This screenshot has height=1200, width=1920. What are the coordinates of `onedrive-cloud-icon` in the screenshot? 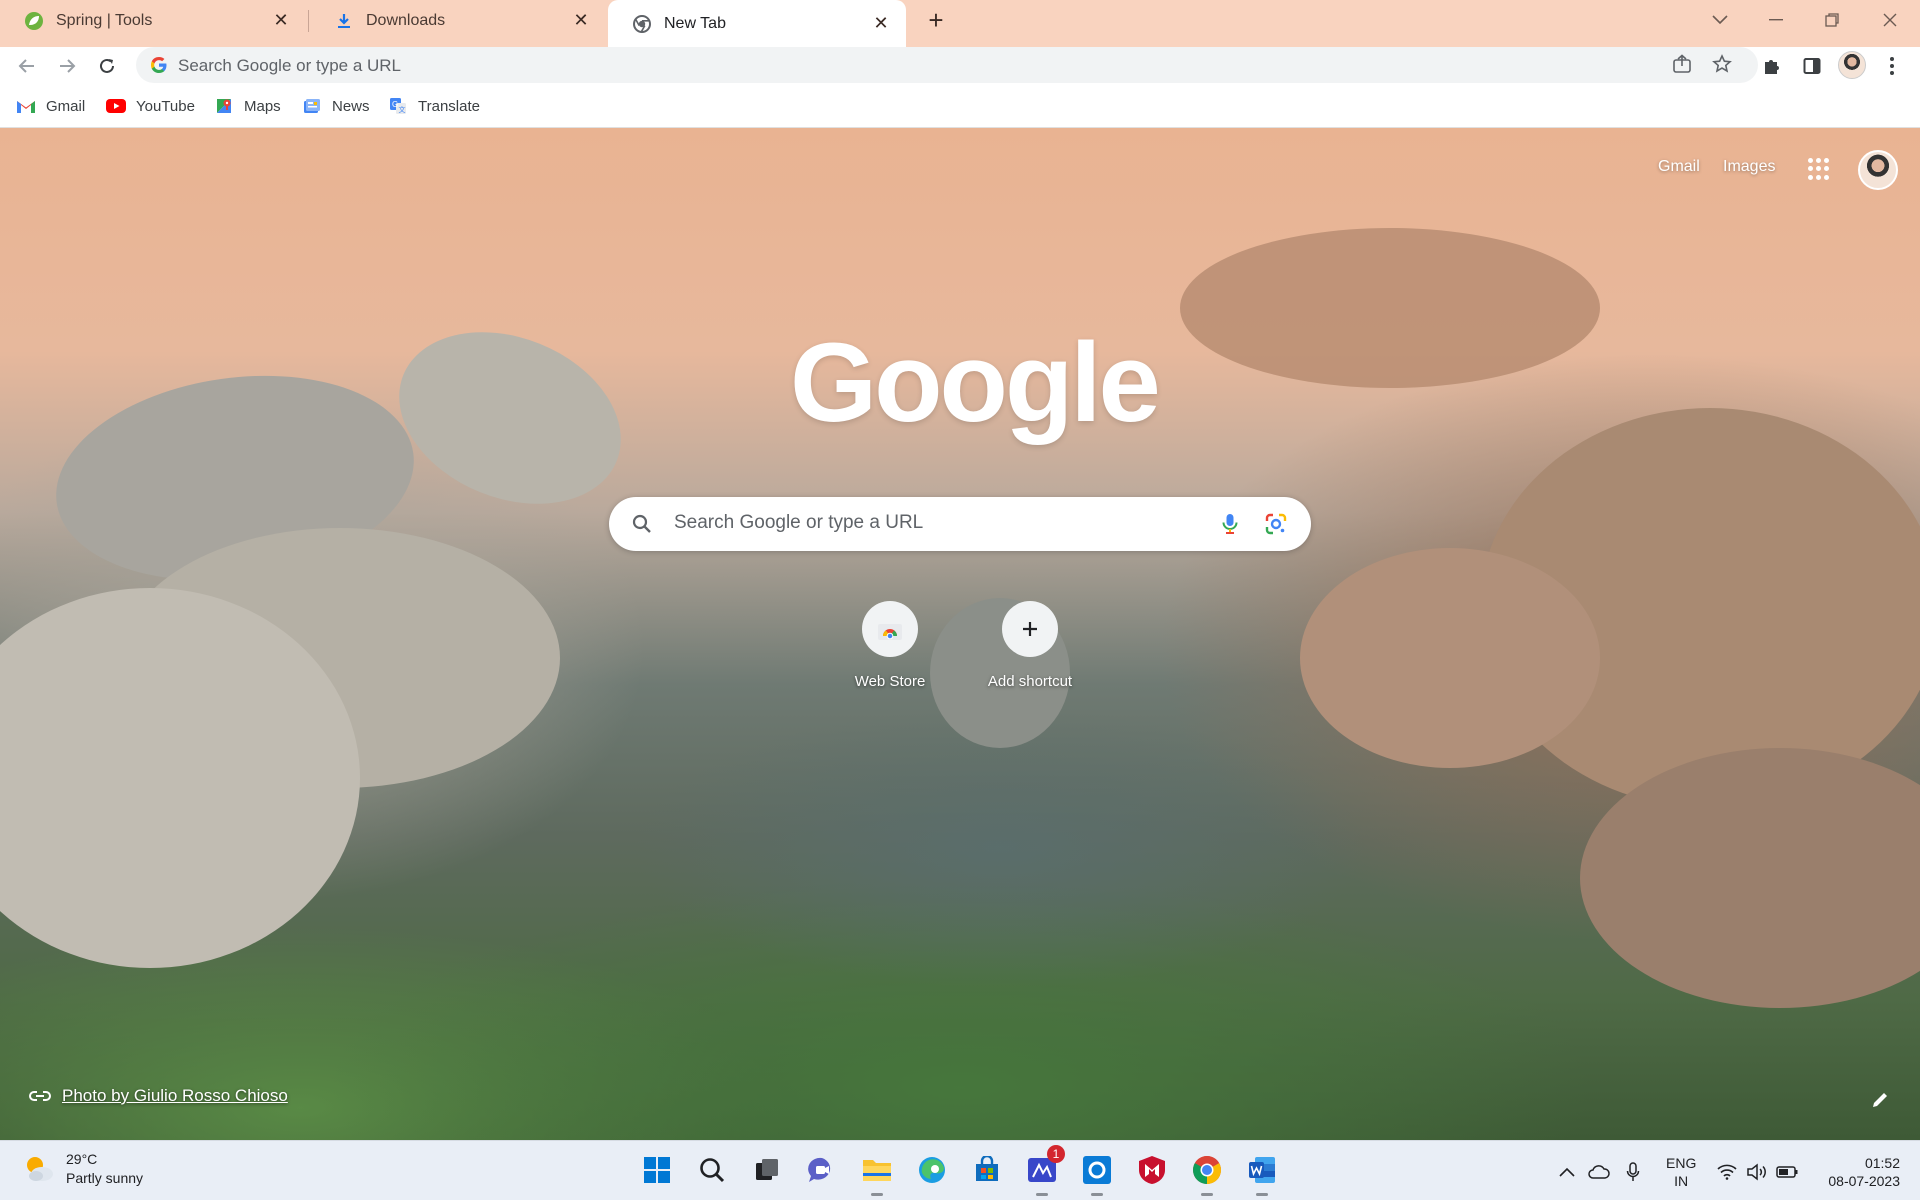 It's located at (1599, 1172).